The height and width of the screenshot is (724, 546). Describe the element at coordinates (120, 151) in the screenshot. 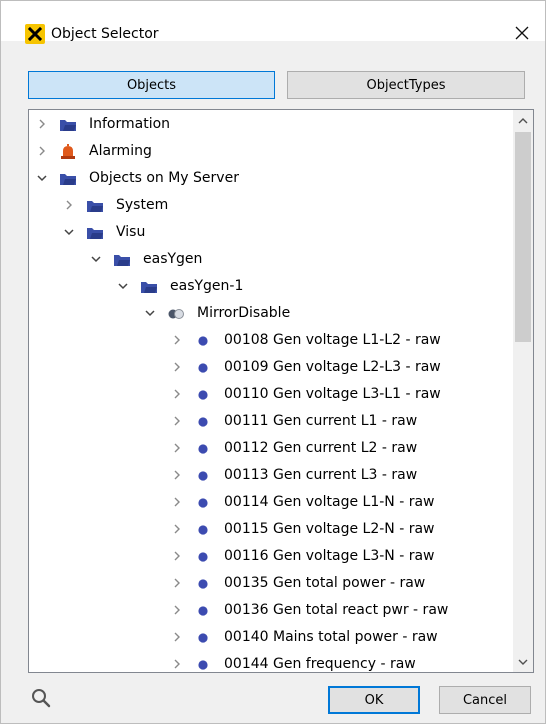

I see `tree-item-label: Alarming` at that location.